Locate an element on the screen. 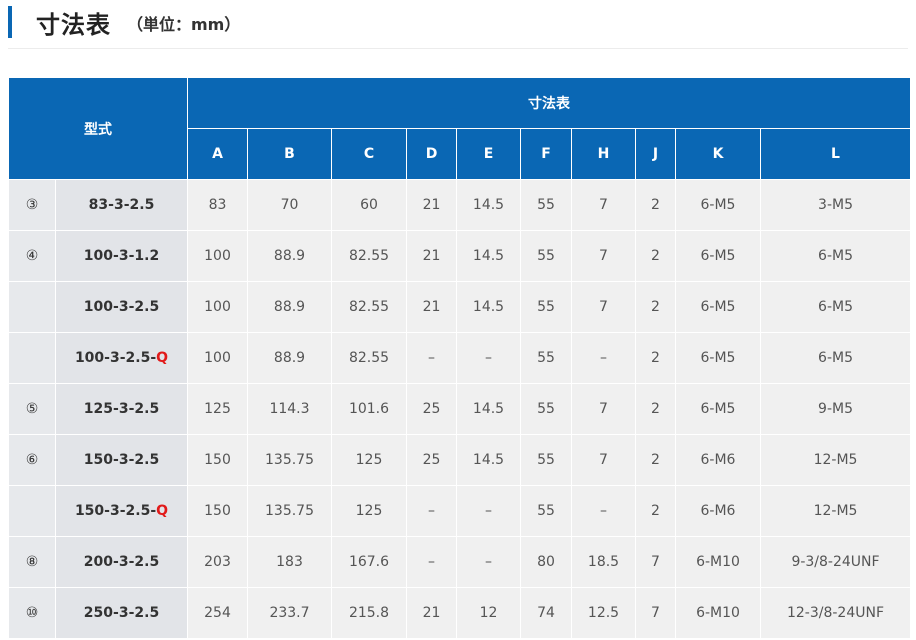 The height and width of the screenshot is (640, 916). model-suffix: Q is located at coordinates (162, 511).